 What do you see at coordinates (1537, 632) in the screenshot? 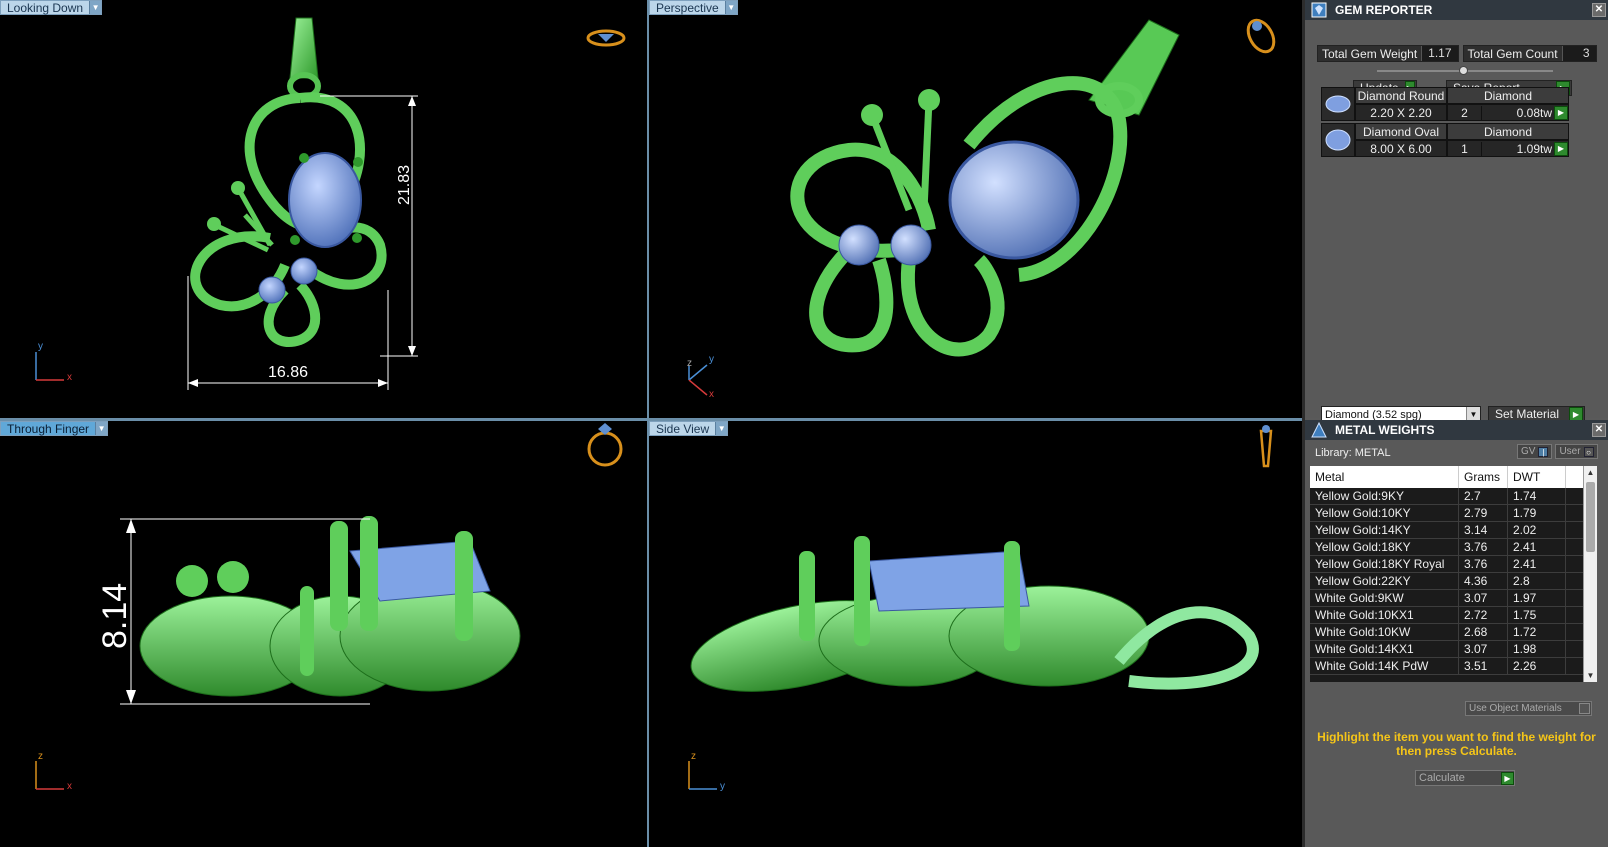
I see `metal-dwt: 1.72` at bounding box center [1537, 632].